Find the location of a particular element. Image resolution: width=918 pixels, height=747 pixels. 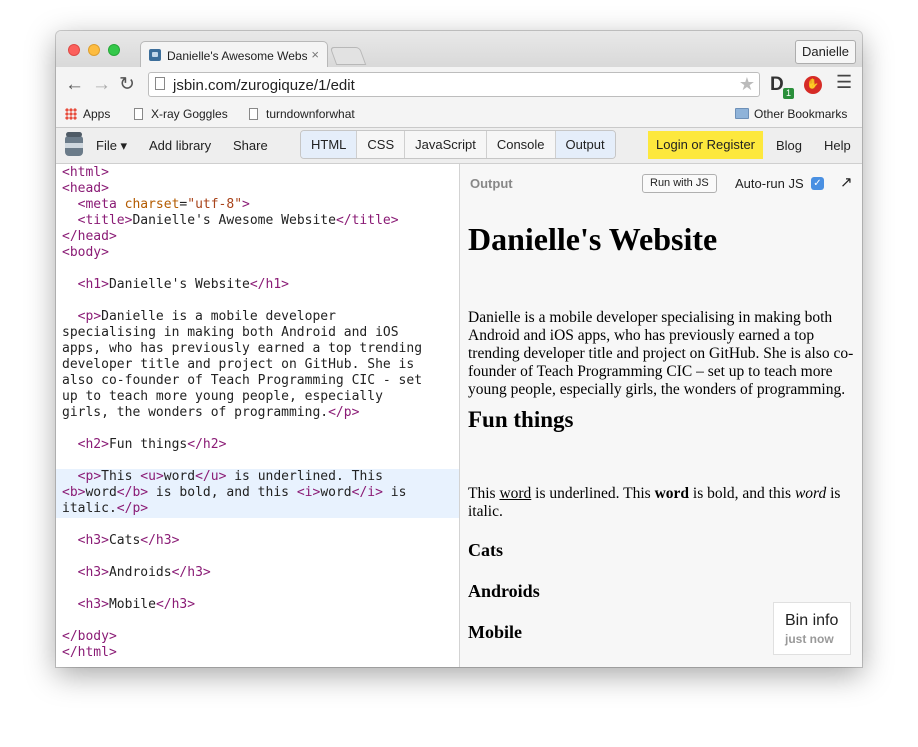

output-heading-1: Danielle's Website is located at coordinates (593, 239).